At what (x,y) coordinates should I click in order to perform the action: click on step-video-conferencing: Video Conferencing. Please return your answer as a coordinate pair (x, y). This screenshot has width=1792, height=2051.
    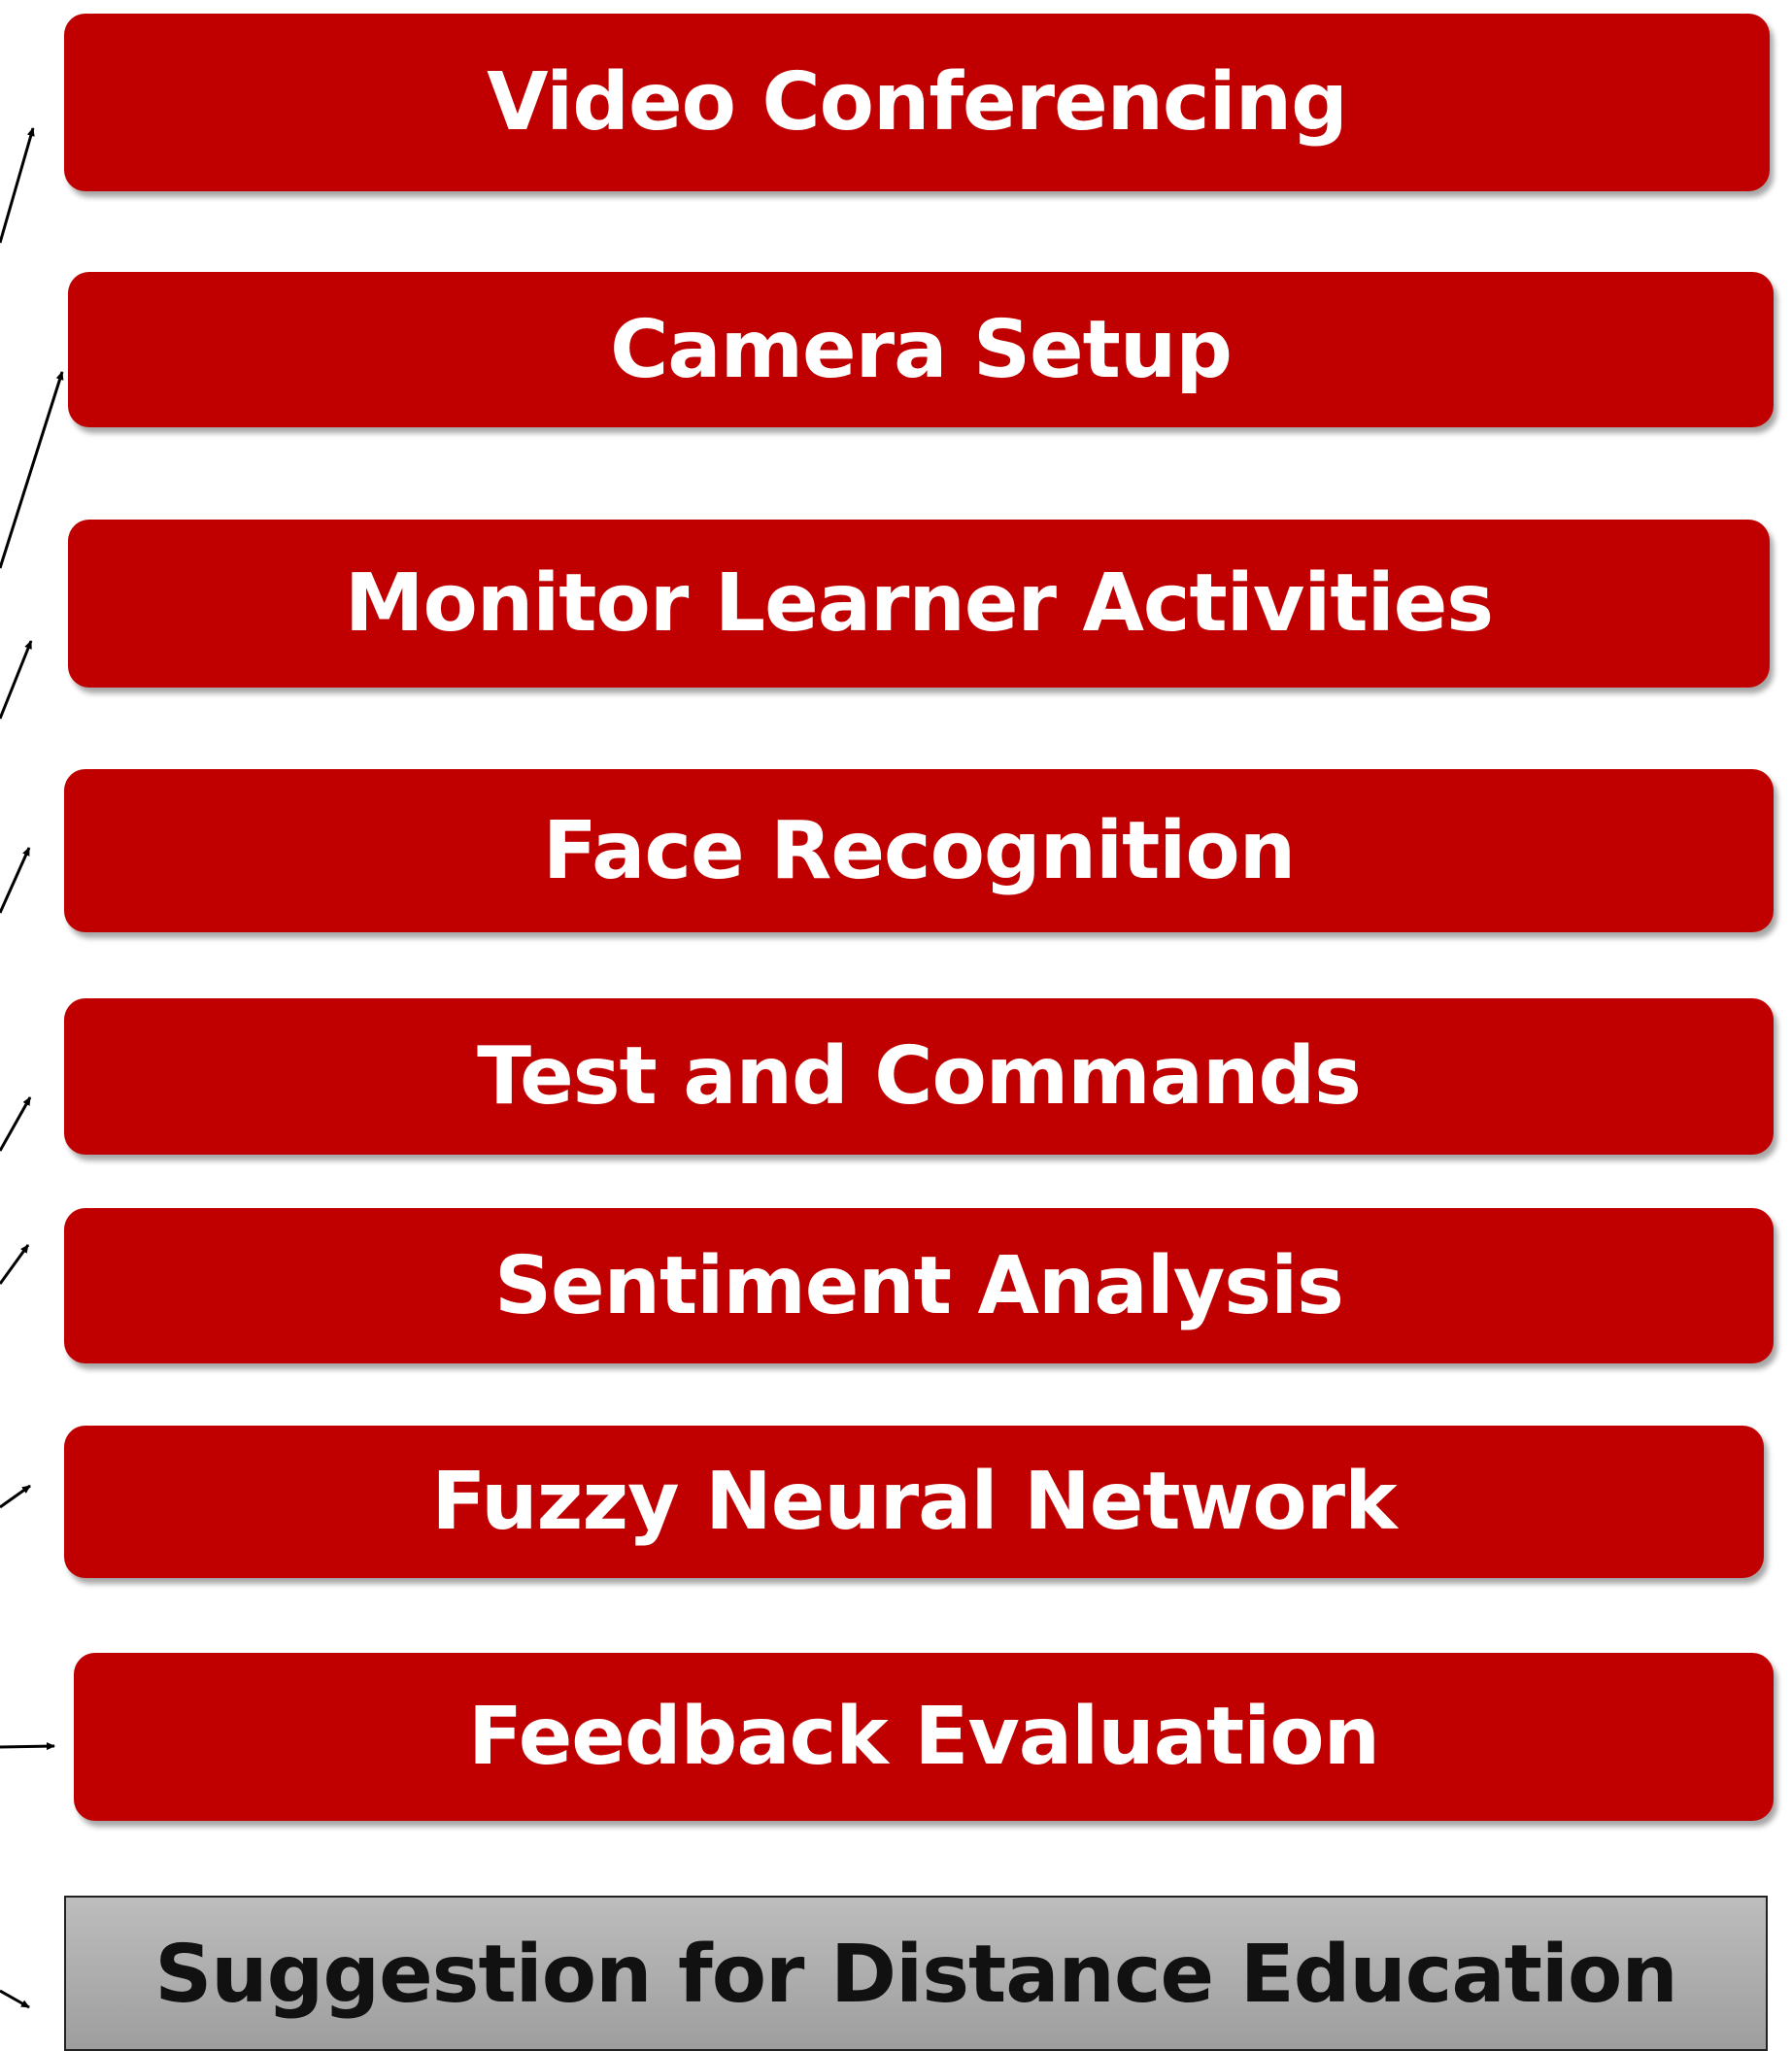
    Looking at the image, I should click on (917, 102).